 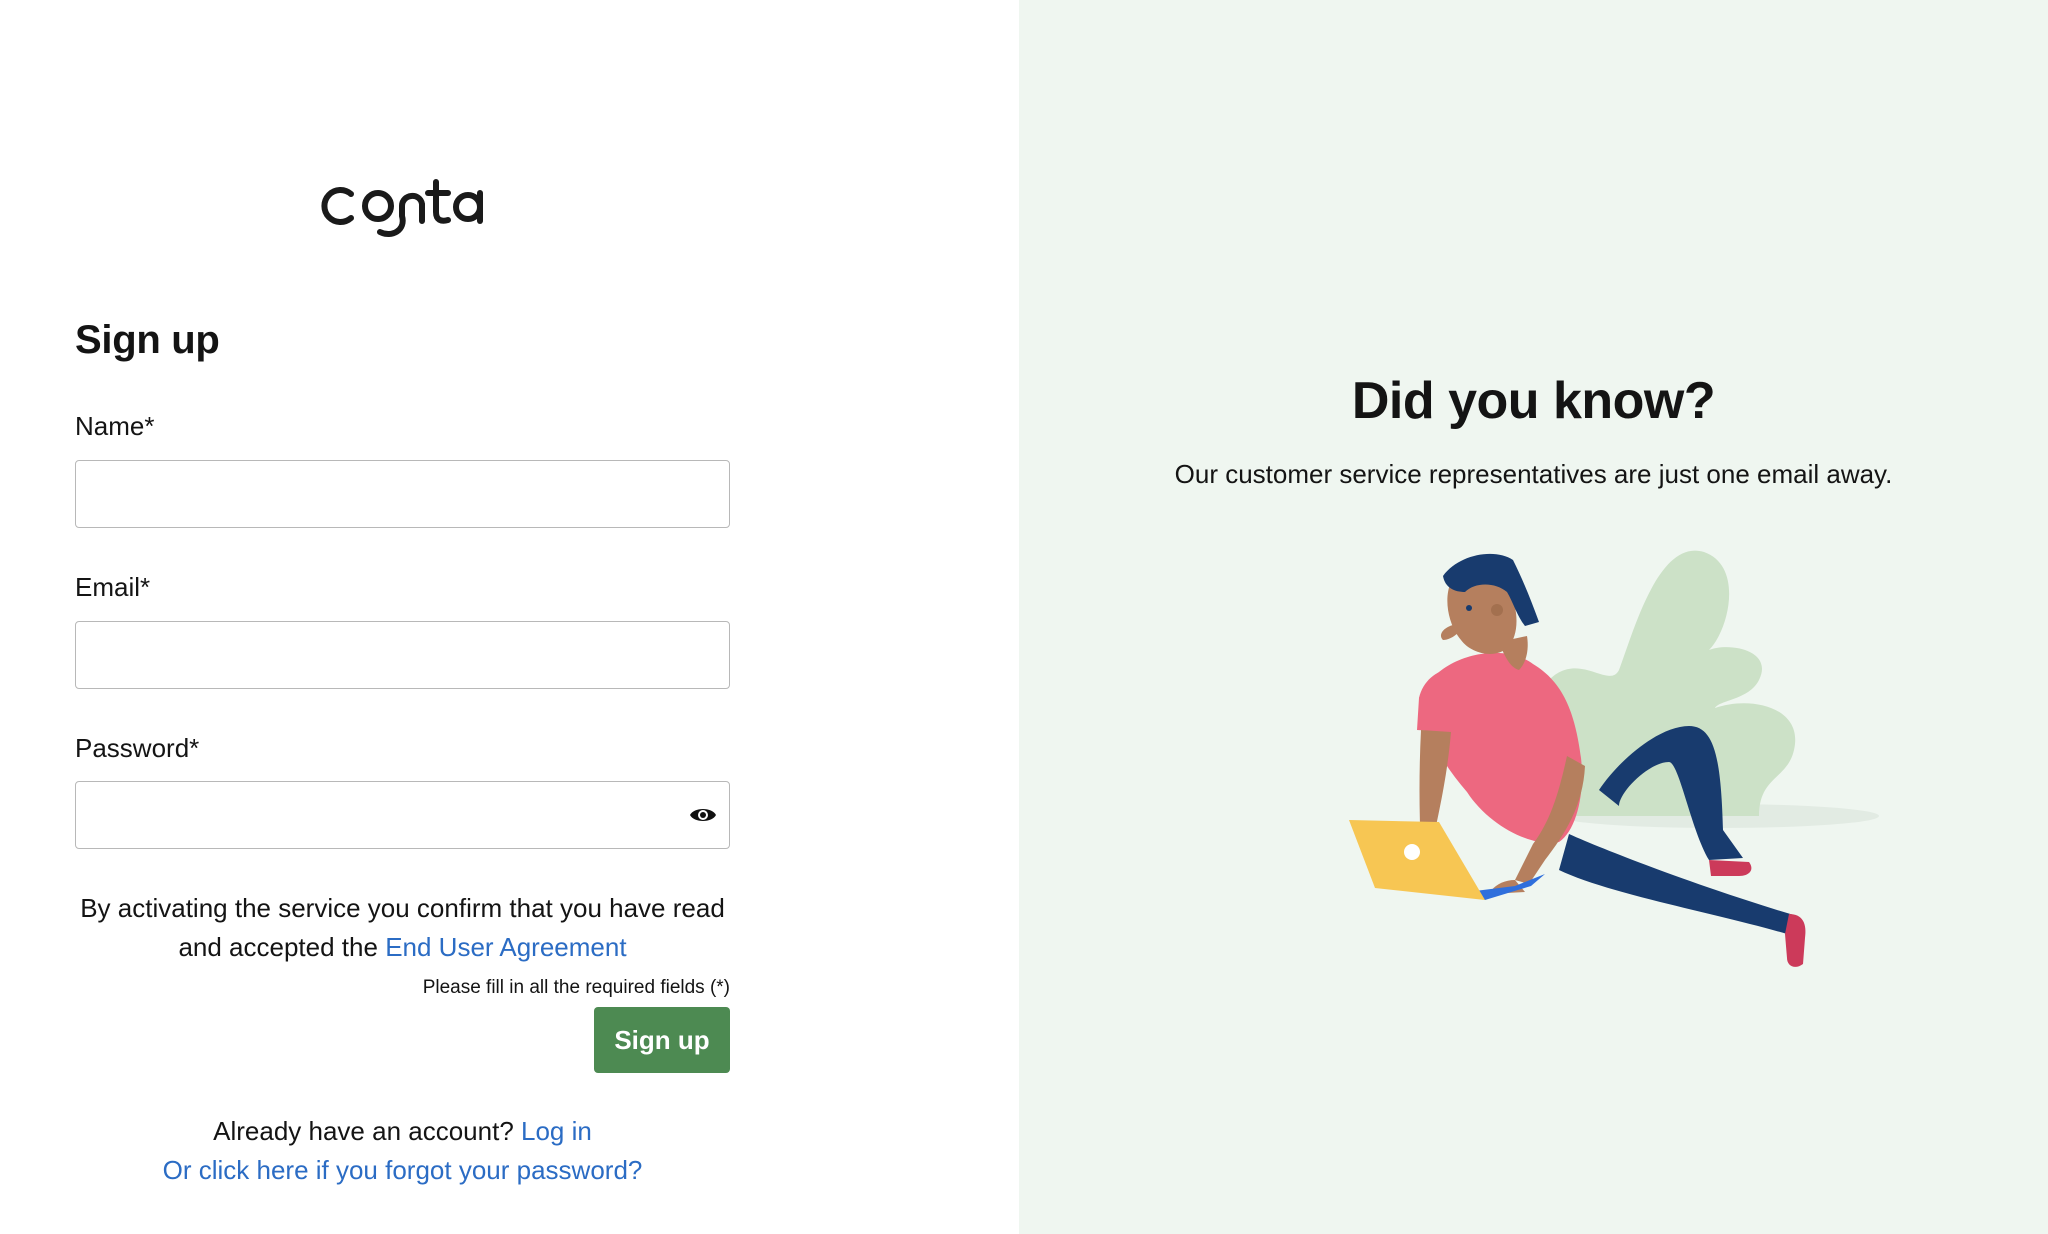 I want to click on show-password-toggle, so click(x=703, y=815).